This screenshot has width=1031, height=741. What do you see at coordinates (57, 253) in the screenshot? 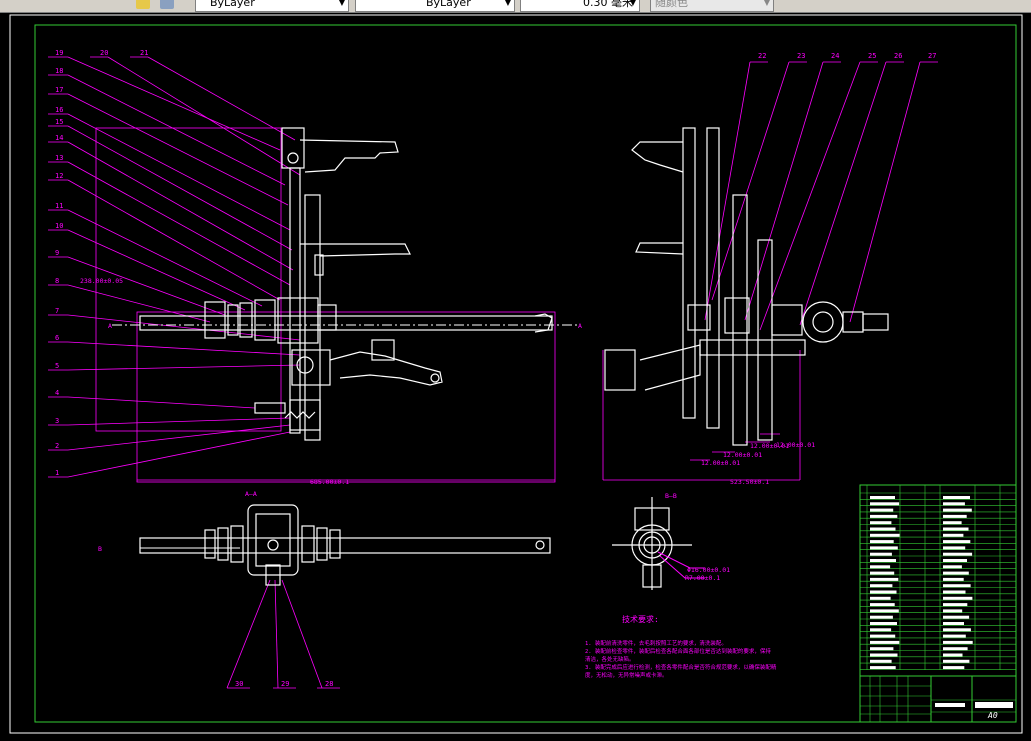
I see `part-label-9: 9` at bounding box center [57, 253].